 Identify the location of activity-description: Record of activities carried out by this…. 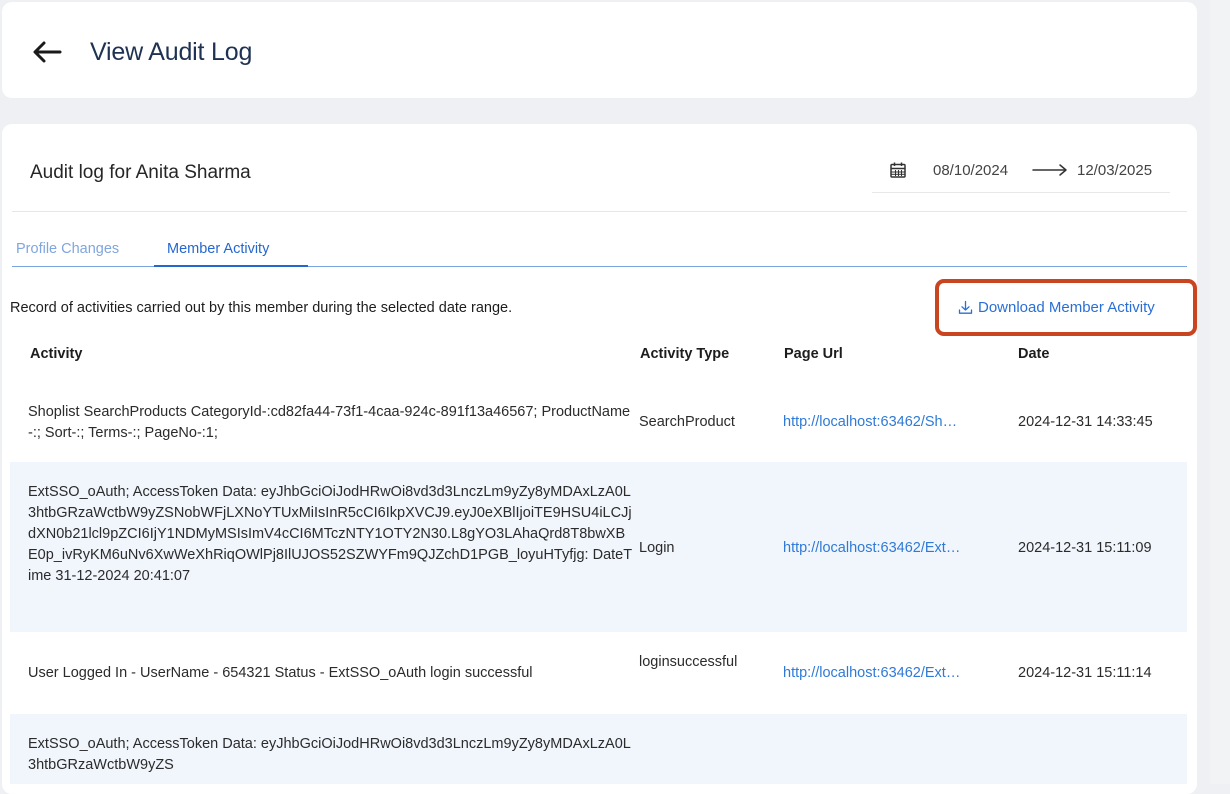
(261, 308).